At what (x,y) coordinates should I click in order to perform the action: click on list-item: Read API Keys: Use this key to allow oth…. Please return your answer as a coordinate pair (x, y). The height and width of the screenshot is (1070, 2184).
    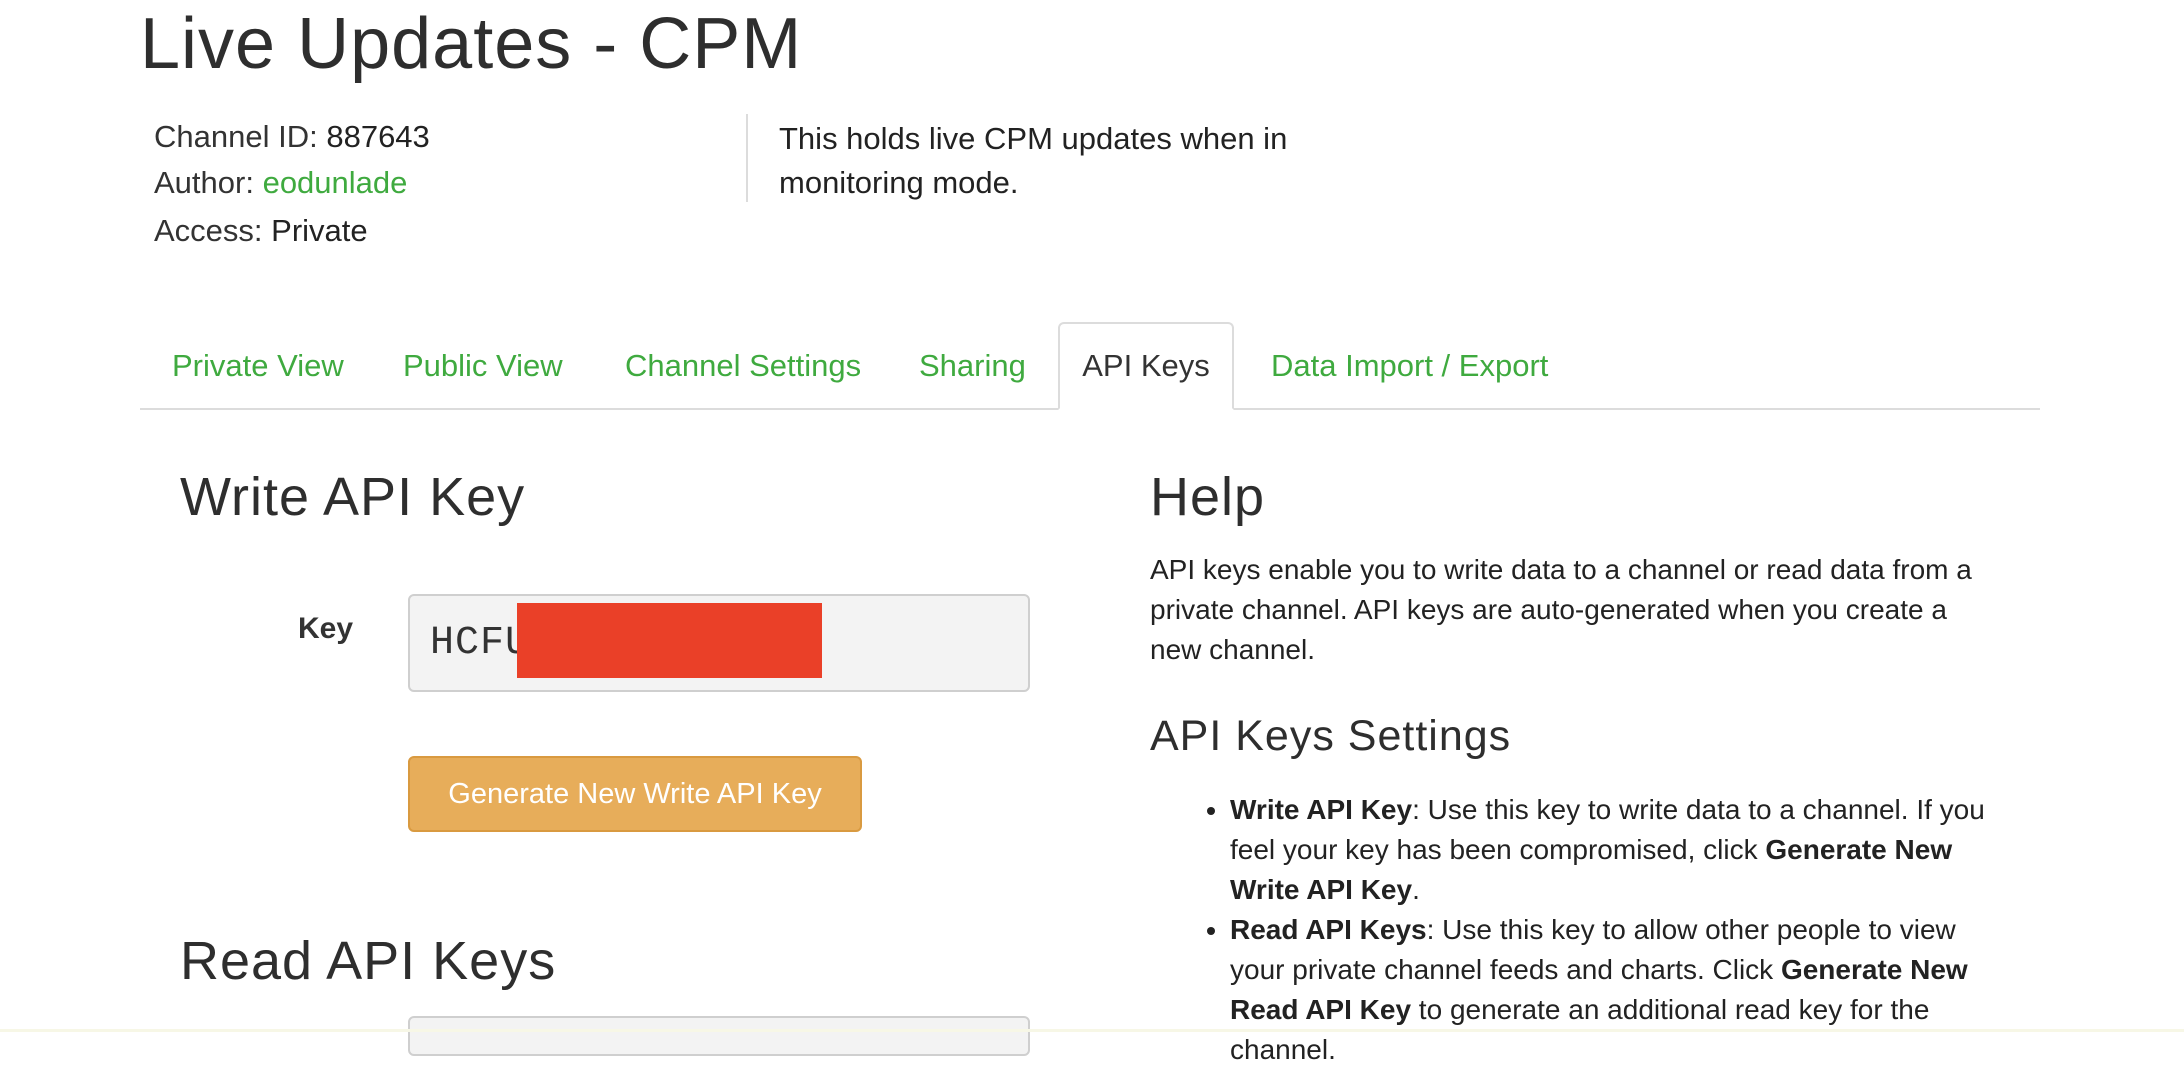
    Looking at the image, I should click on (1620, 990).